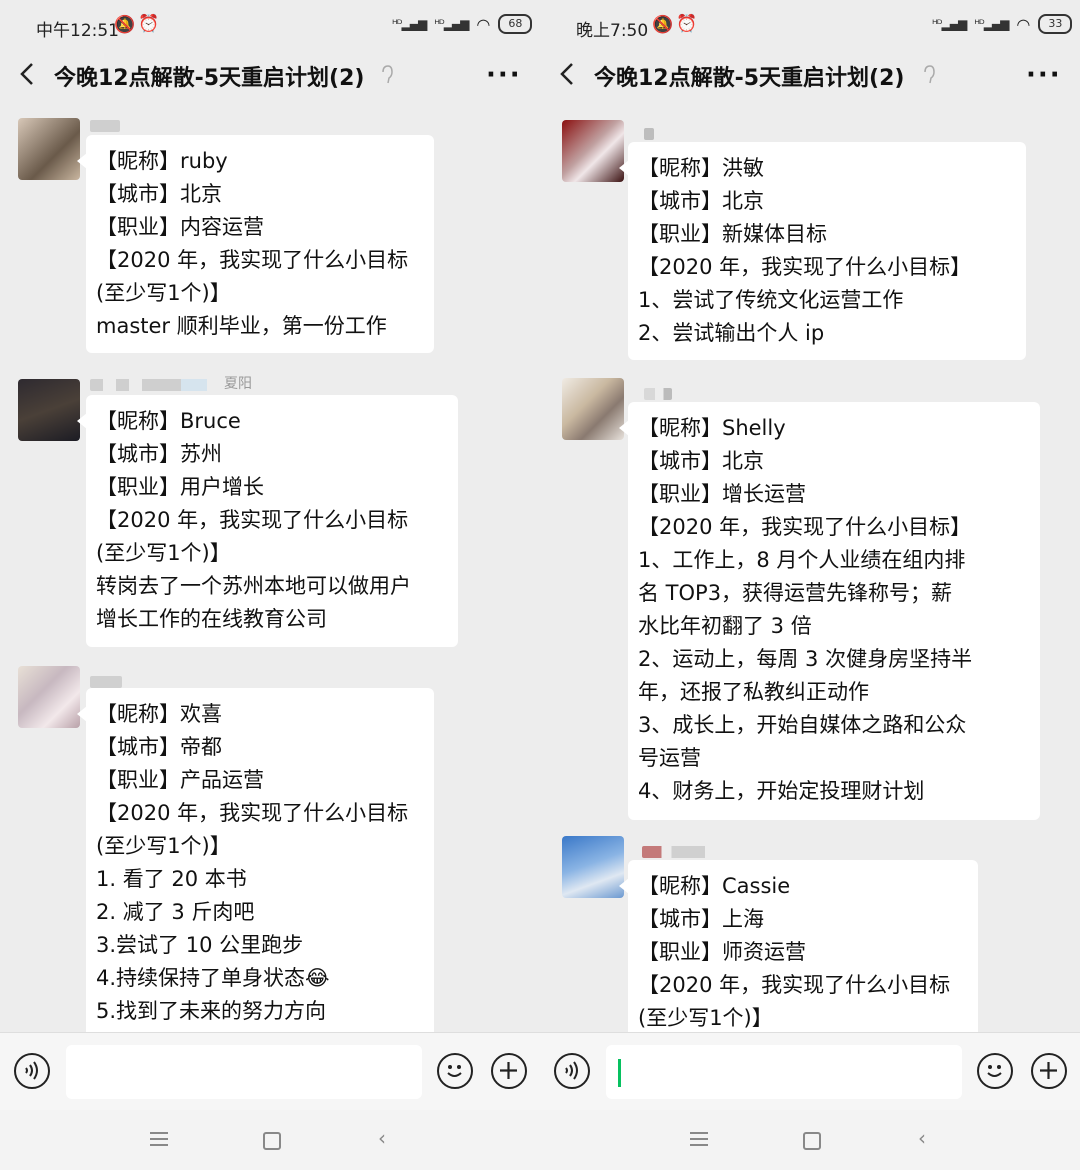 Image resolution: width=1080 pixels, height=1170 pixels. I want to click on text-cursor, so click(619, 1073).